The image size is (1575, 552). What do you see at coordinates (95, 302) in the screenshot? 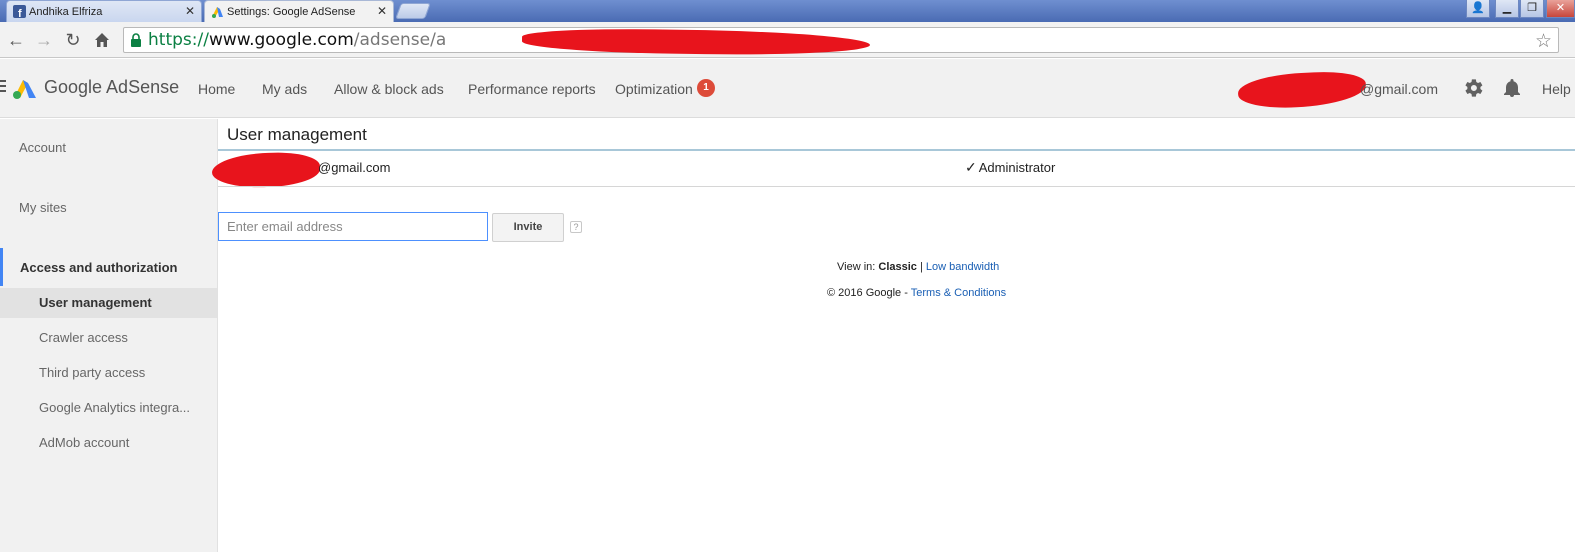
I see `sidebar-item-label: User management` at bounding box center [95, 302].